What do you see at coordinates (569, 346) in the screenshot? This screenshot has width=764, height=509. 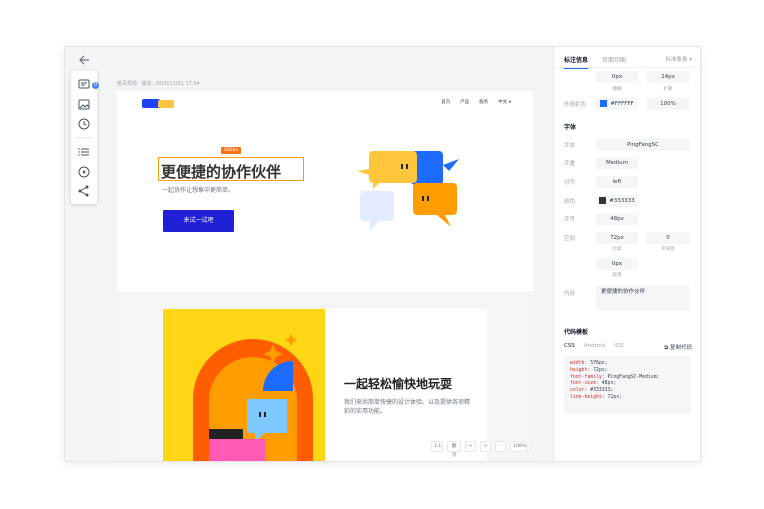 I see `code-tab-css: CSS` at bounding box center [569, 346].